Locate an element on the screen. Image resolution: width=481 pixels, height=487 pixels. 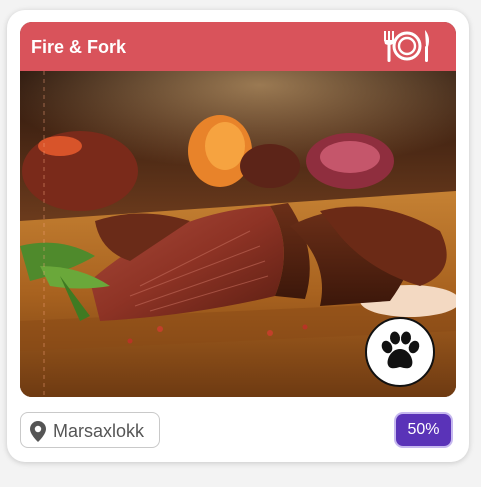
restaurant-name: Fire & Fork is located at coordinates (79, 47).